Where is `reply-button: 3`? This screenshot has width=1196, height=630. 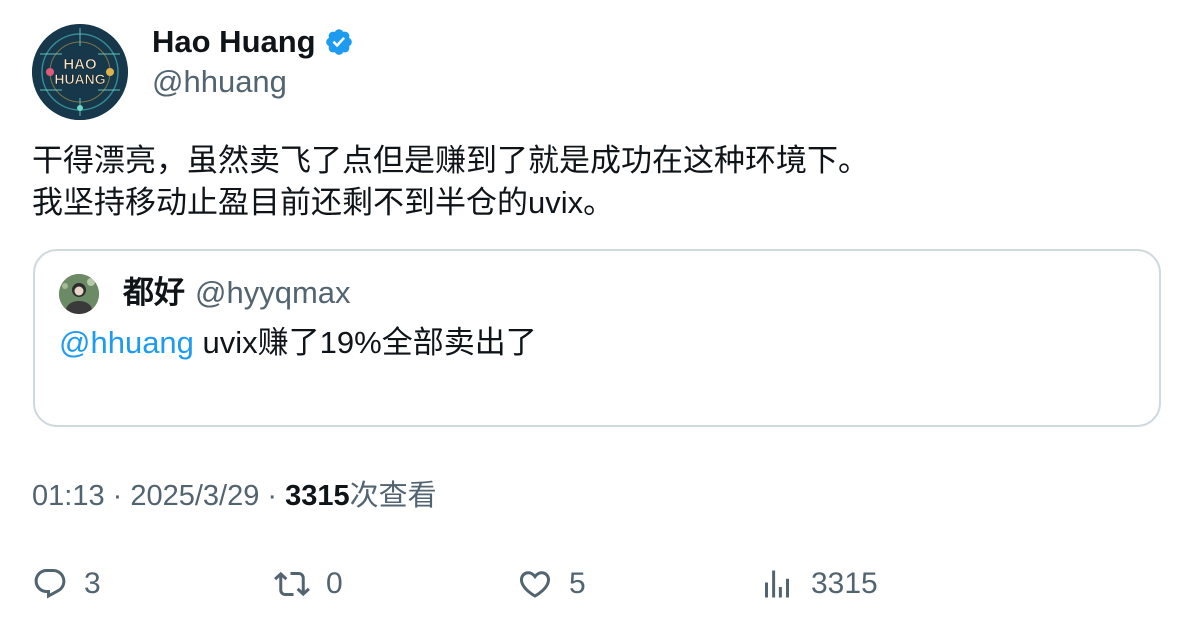 reply-button: 3 is located at coordinates (66, 584).